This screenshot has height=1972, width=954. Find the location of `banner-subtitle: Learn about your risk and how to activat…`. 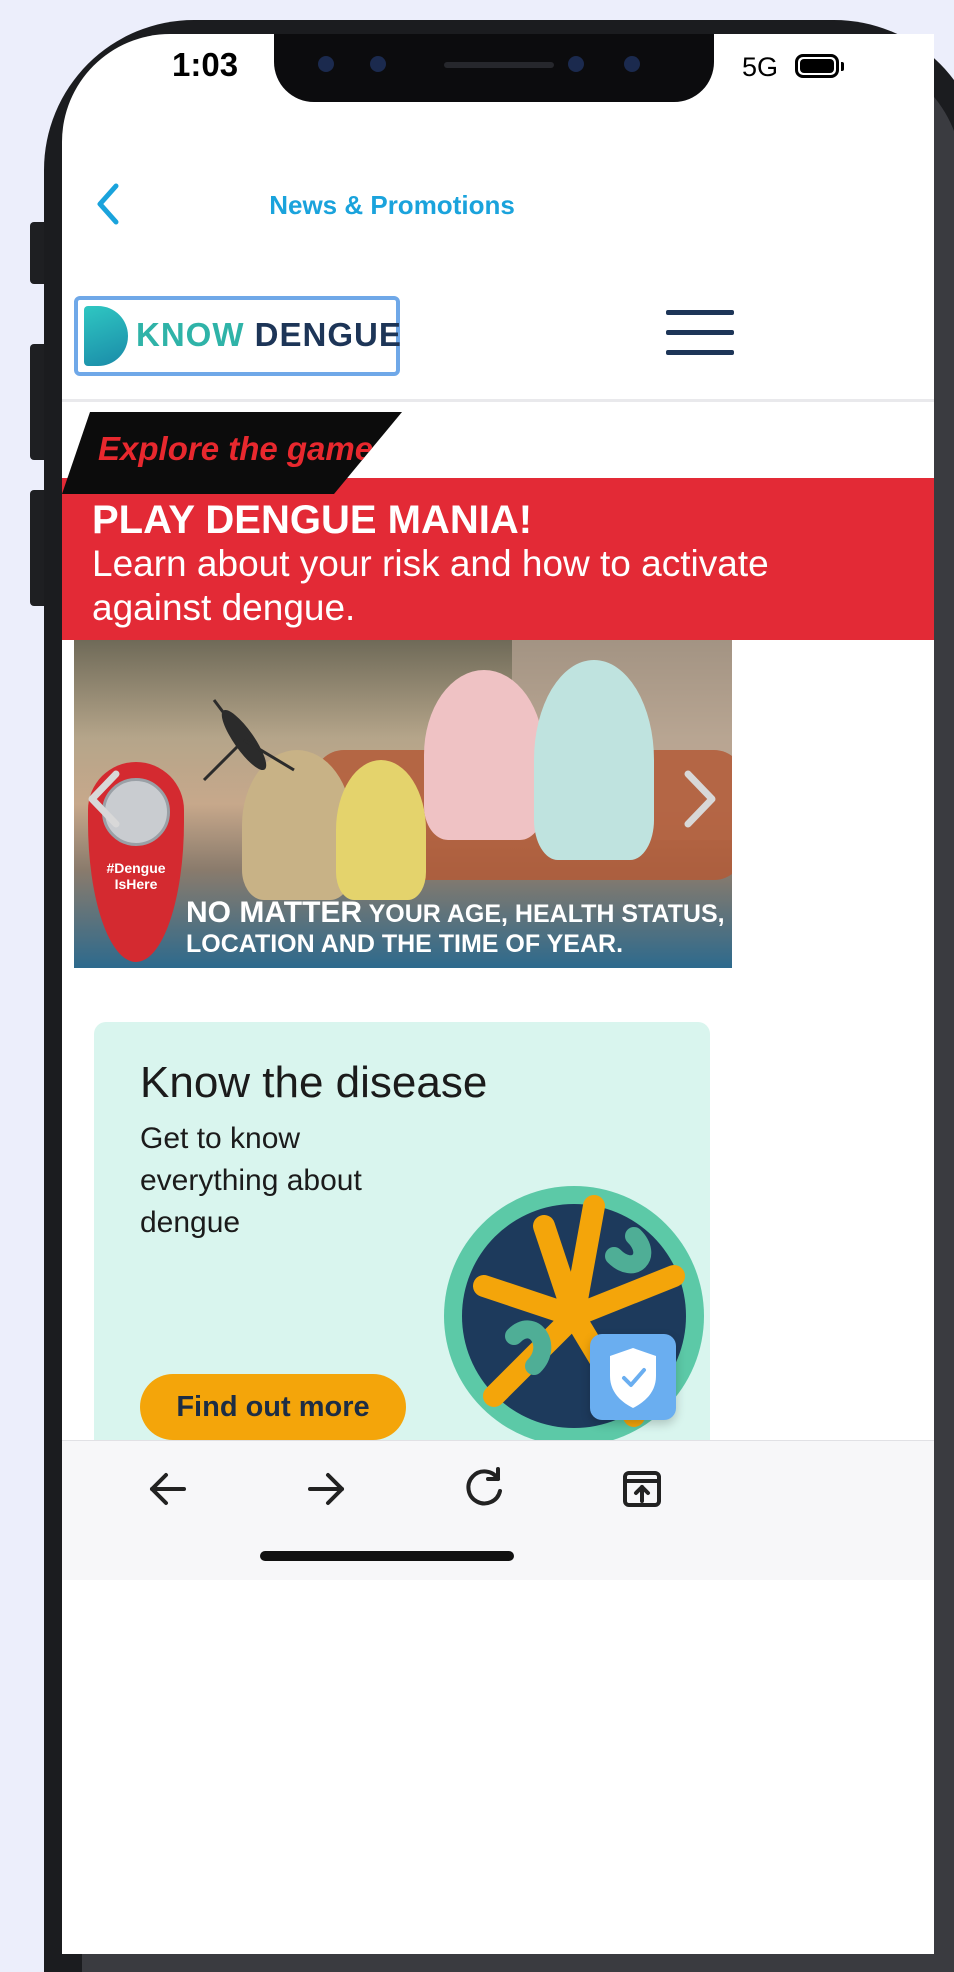

banner-subtitle: Learn about your risk and how to activat… is located at coordinates (430, 585).